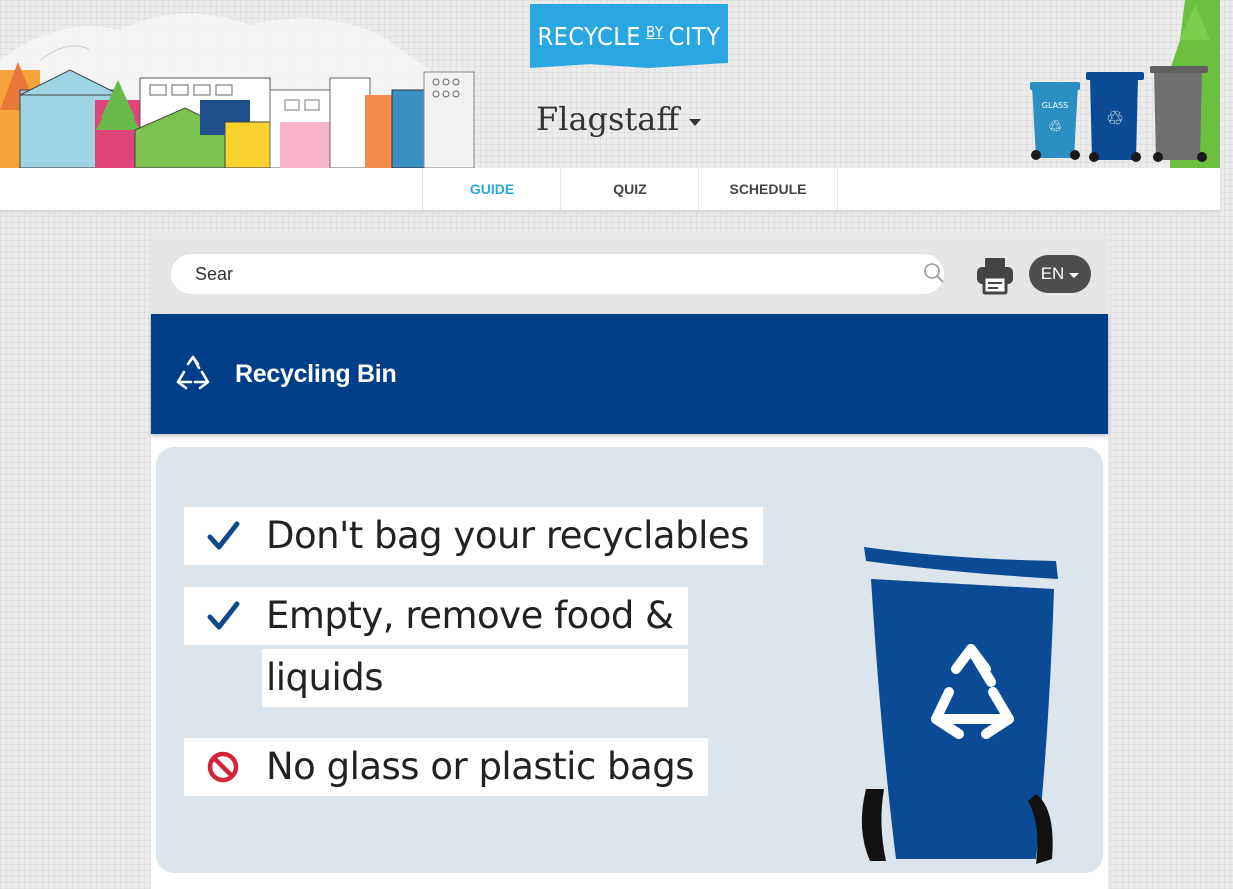  I want to click on bin-title: Recycling Bin, so click(316, 373).